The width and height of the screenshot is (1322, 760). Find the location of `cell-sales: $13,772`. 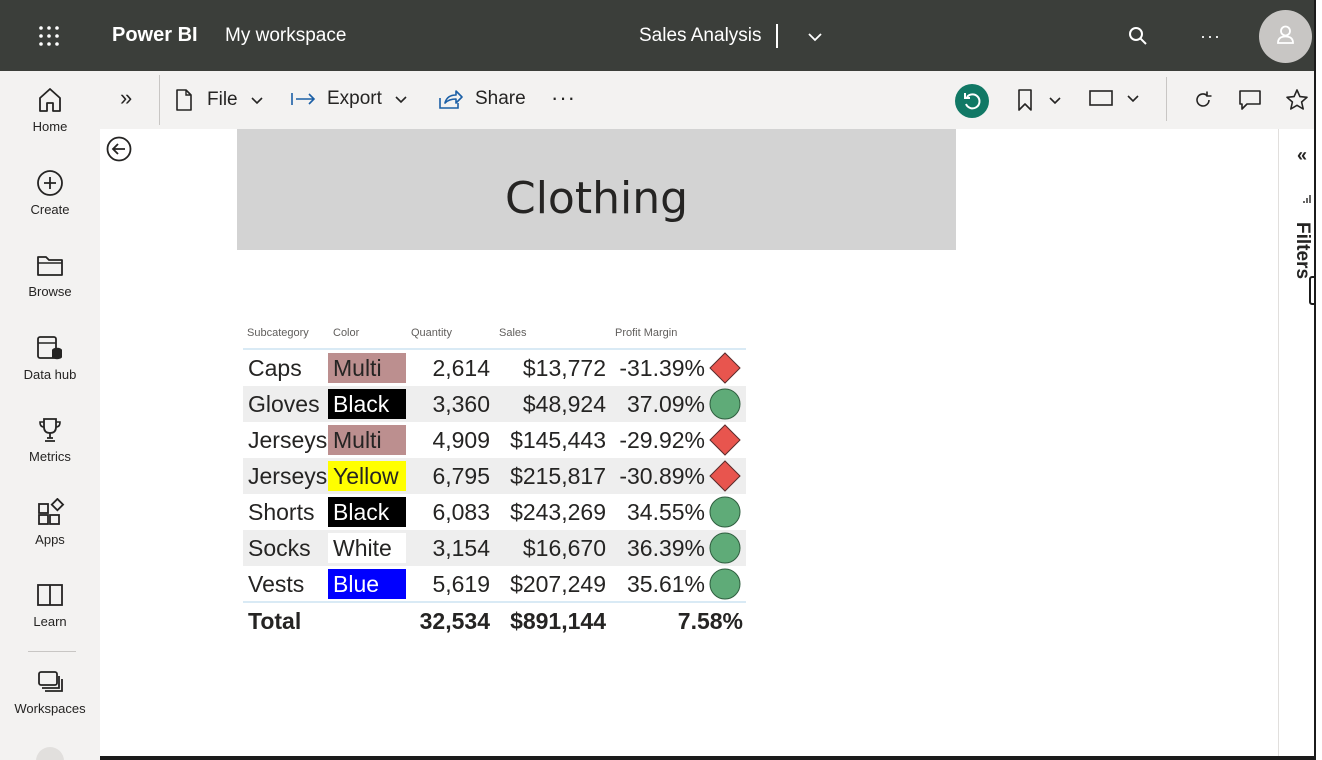

cell-sales: $13,772 is located at coordinates (564, 368).